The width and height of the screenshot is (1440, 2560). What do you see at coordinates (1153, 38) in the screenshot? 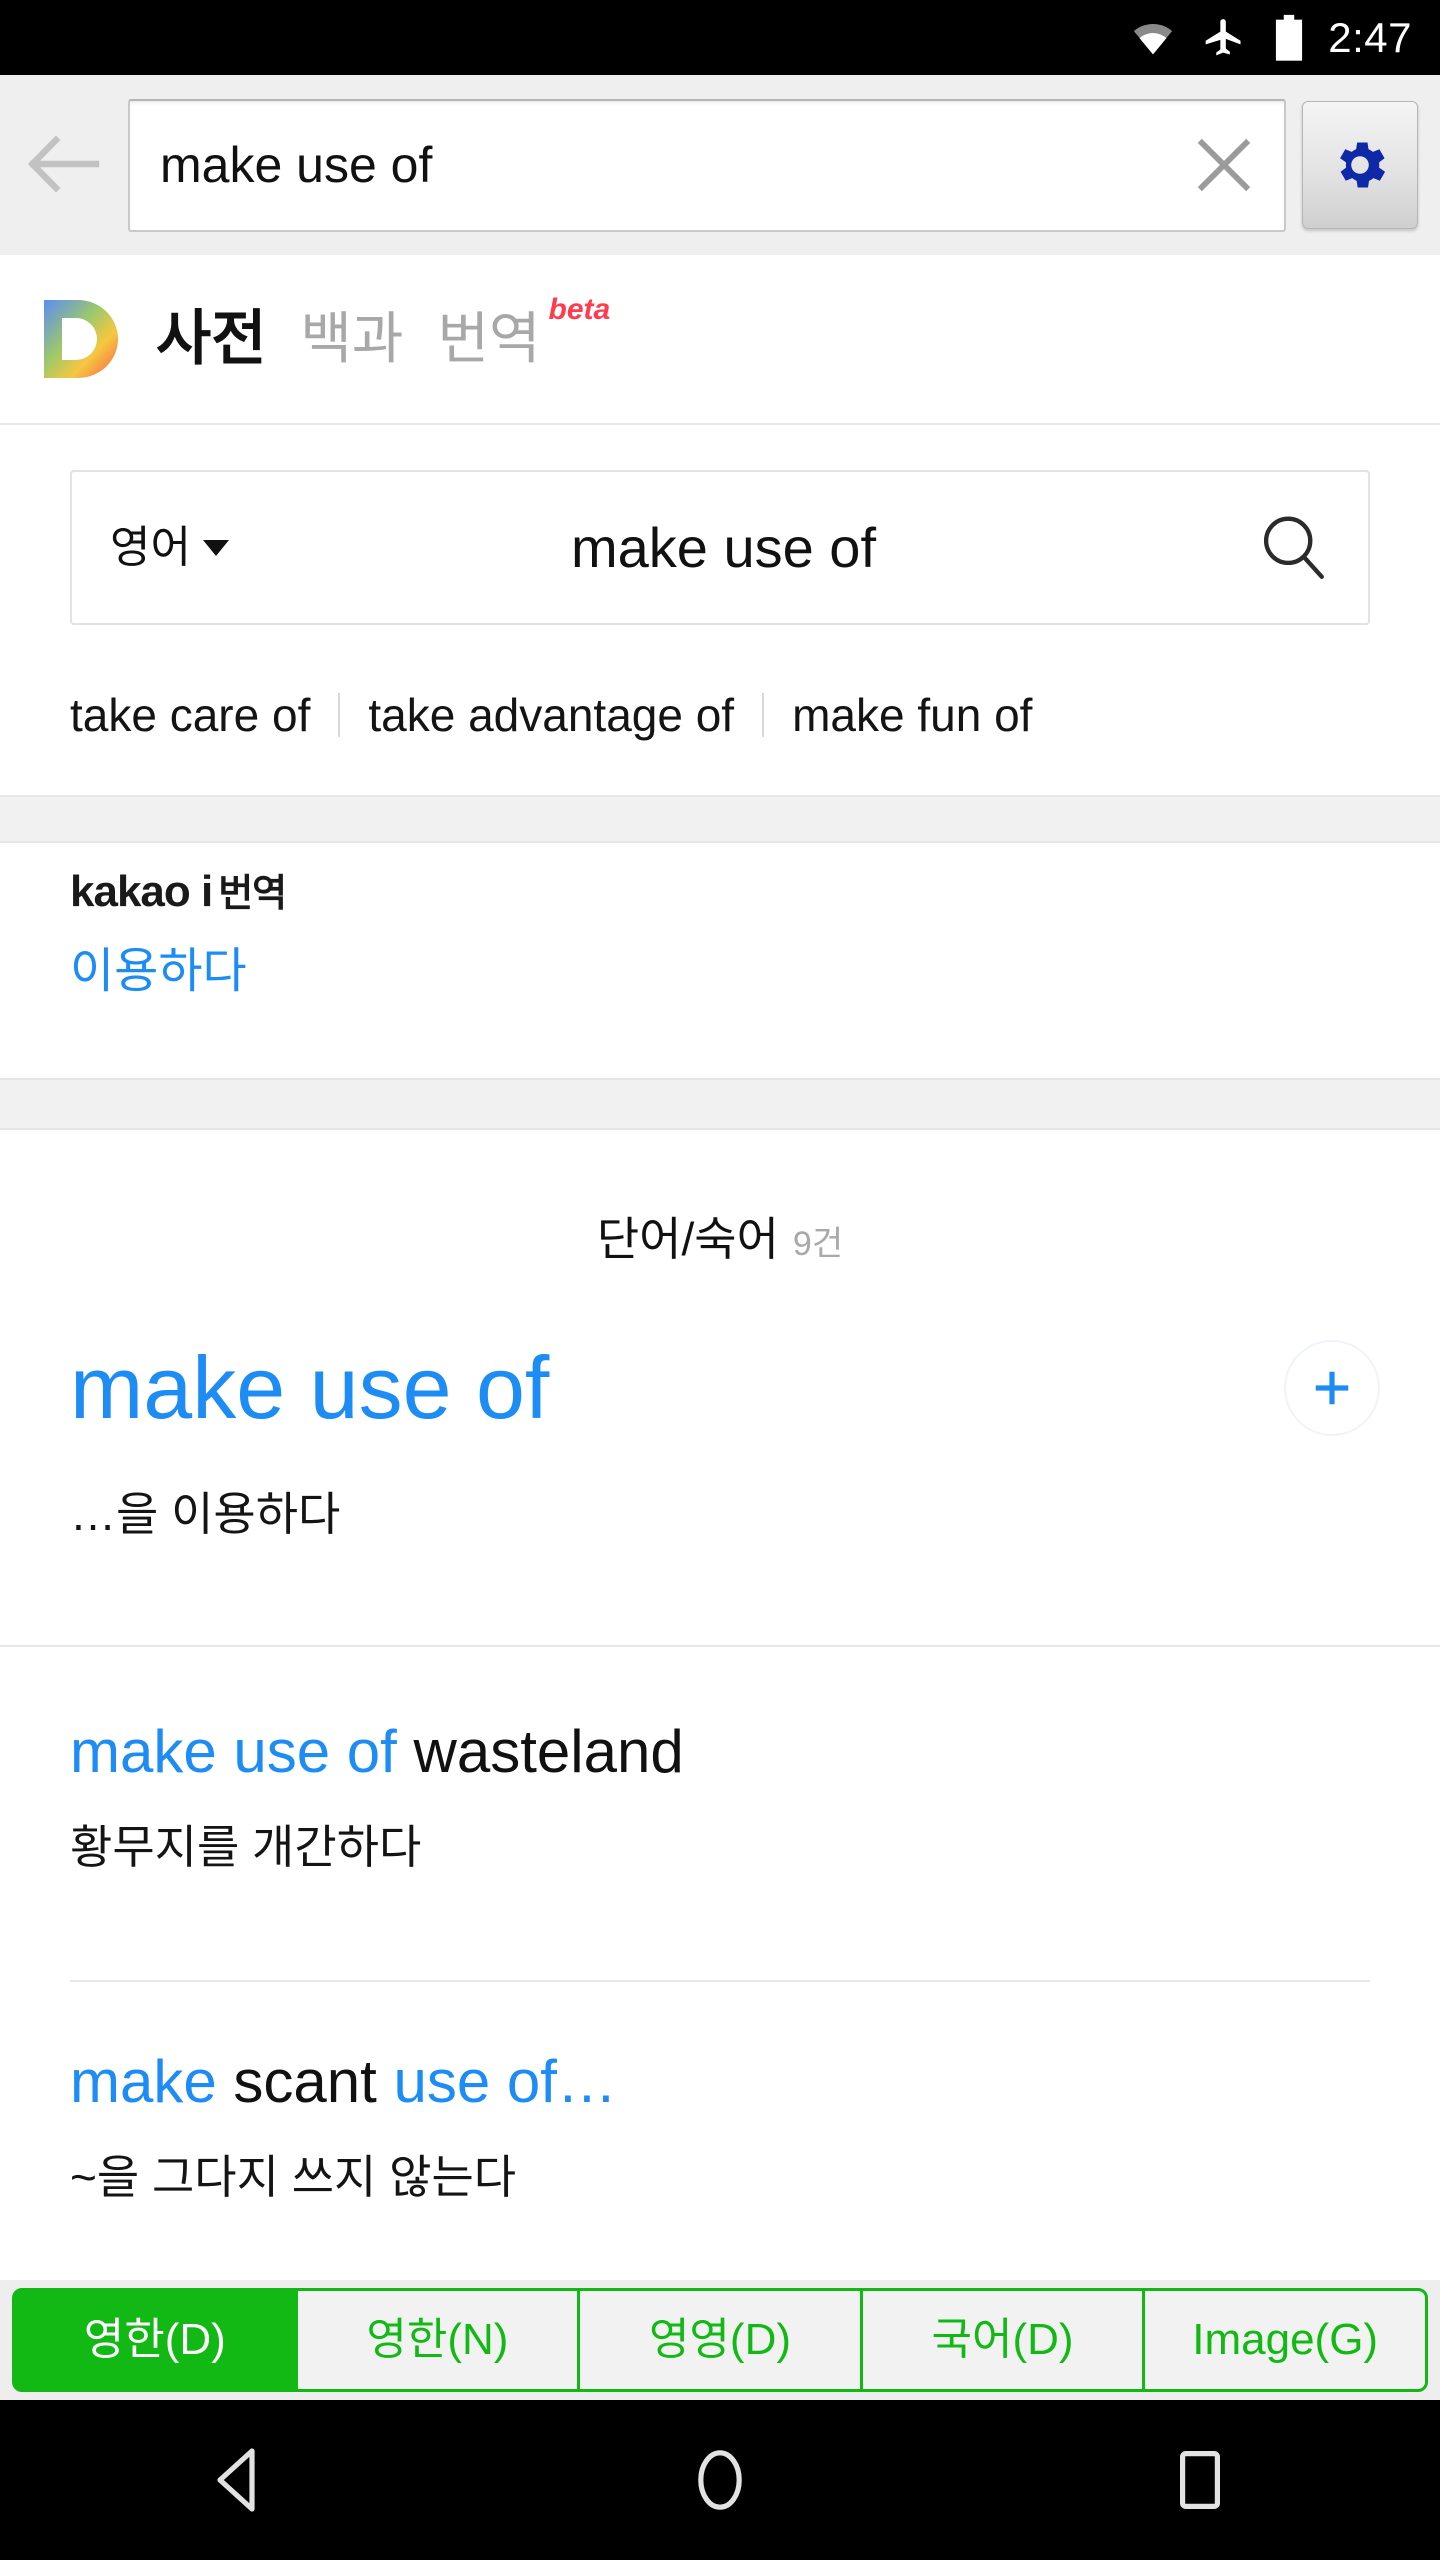
I see `wifi-icon` at bounding box center [1153, 38].